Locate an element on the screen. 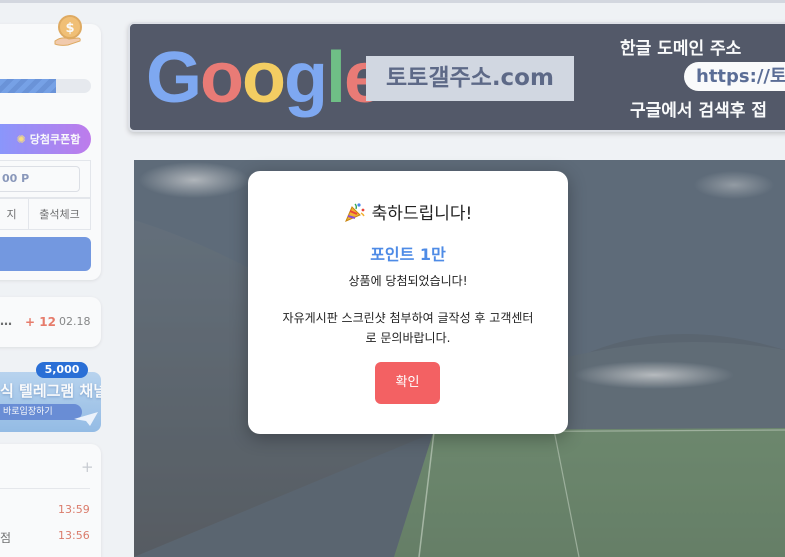  prize-amount: 포인트 1만 is located at coordinates (408, 254).